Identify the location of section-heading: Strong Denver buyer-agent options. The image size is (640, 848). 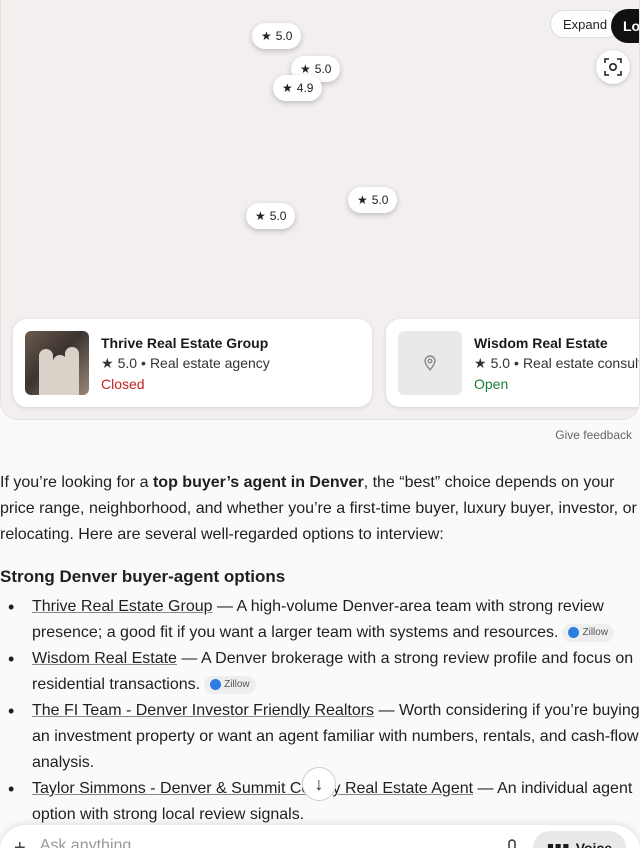
(143, 576).